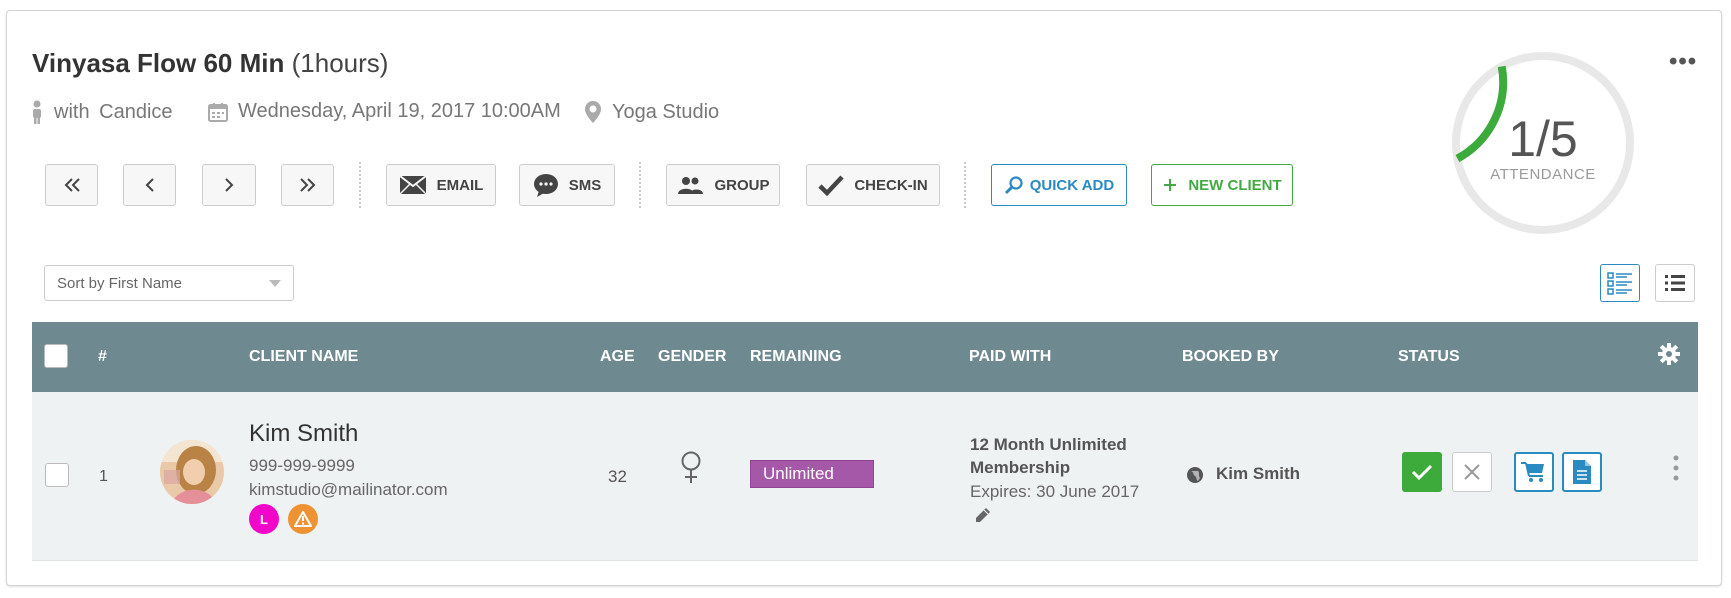  I want to click on checked-in-button, so click(1422, 472).